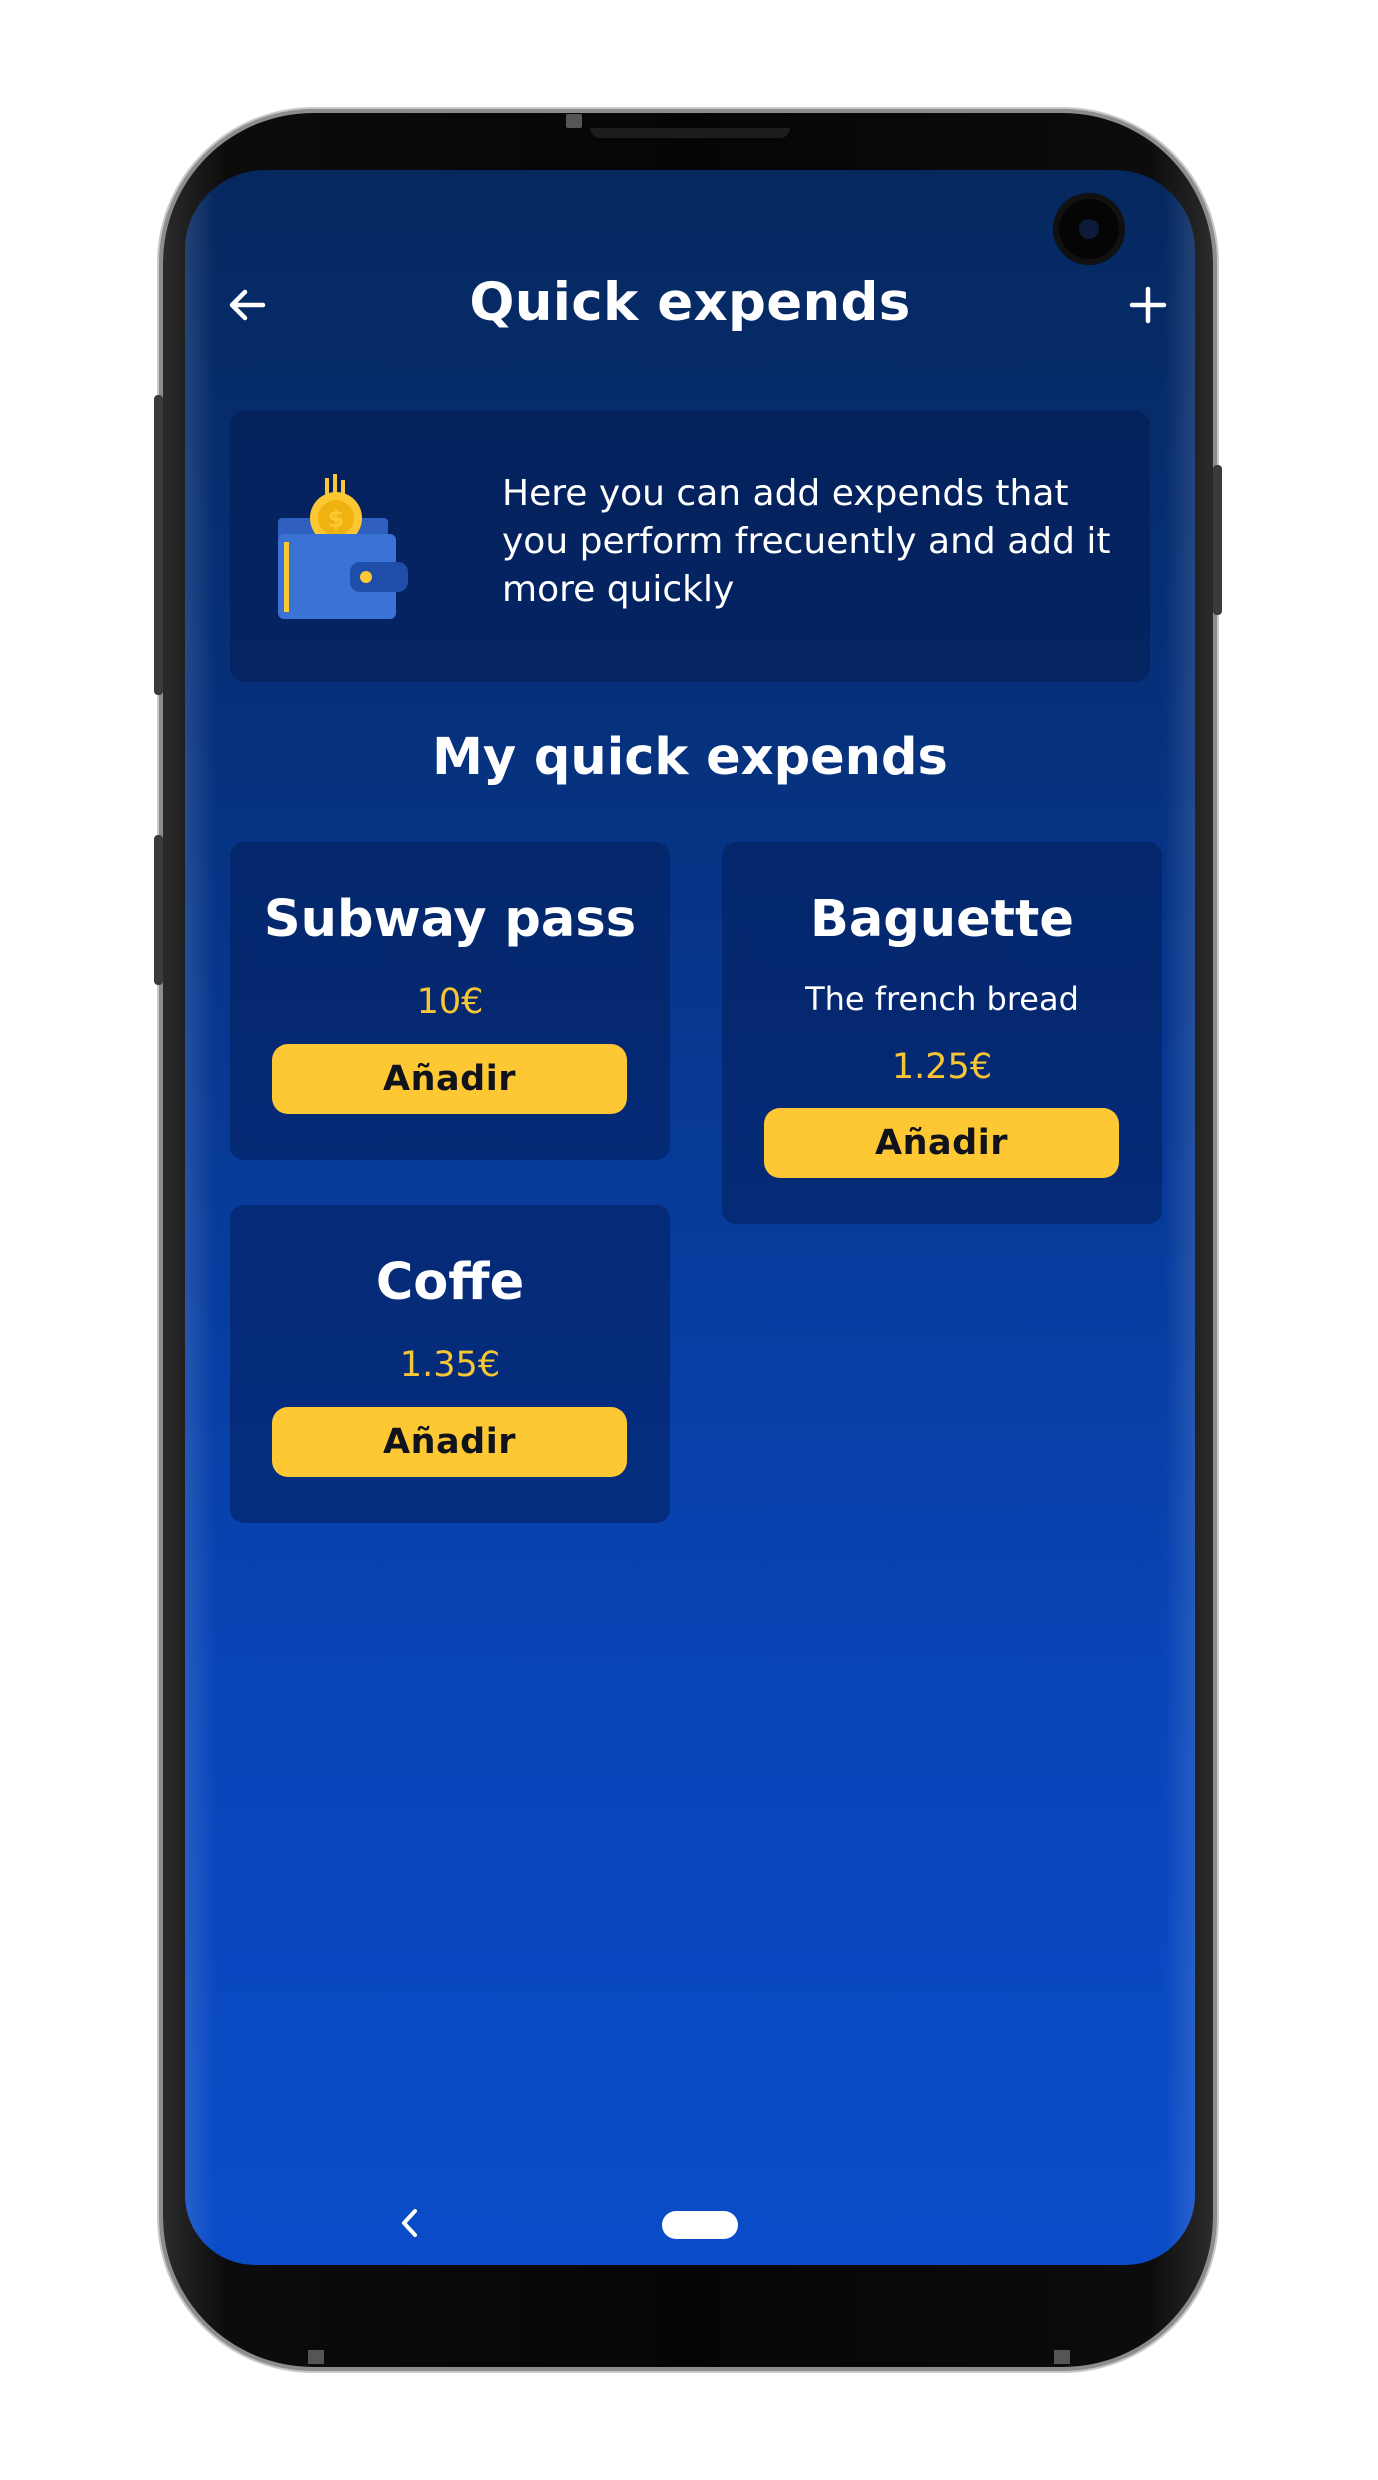 The width and height of the screenshot is (1378, 2480). Describe the element at coordinates (450, 919) in the screenshot. I see `expend-name: Subway pass` at that location.